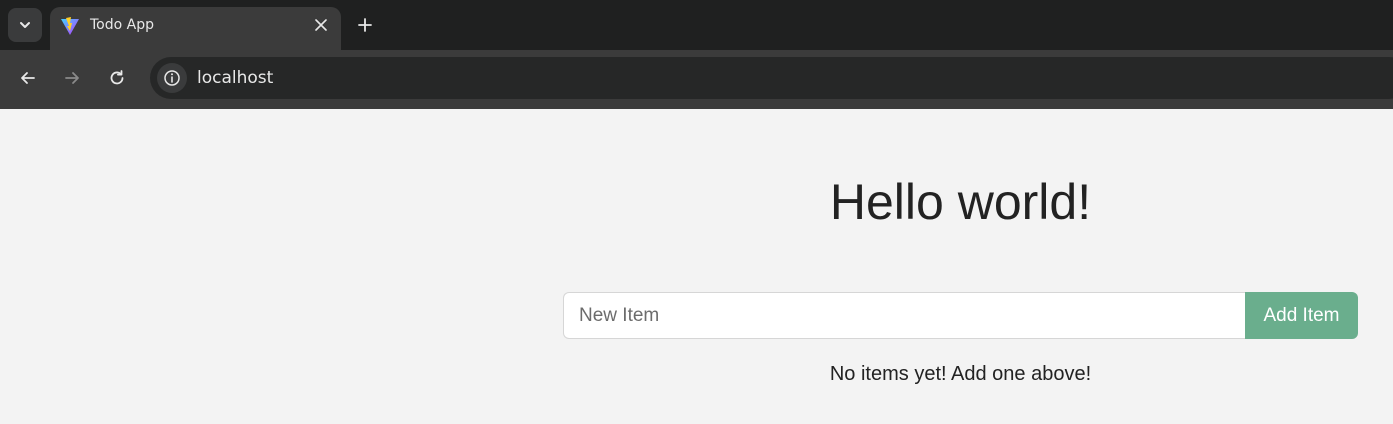  I want to click on site-info-button, so click(172, 78).